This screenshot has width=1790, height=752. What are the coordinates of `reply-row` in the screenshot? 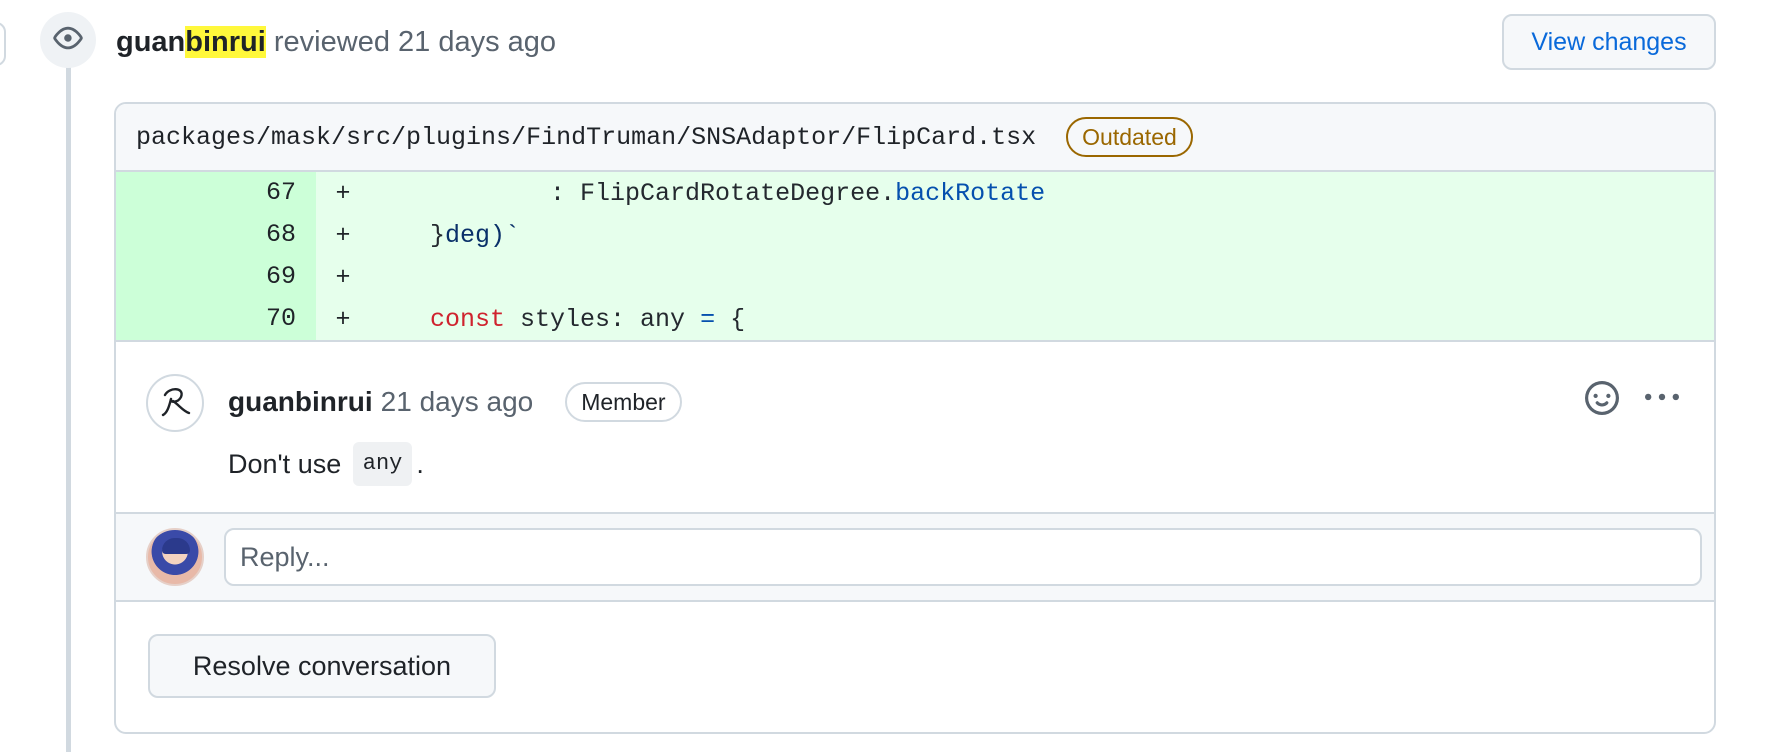 It's located at (915, 558).